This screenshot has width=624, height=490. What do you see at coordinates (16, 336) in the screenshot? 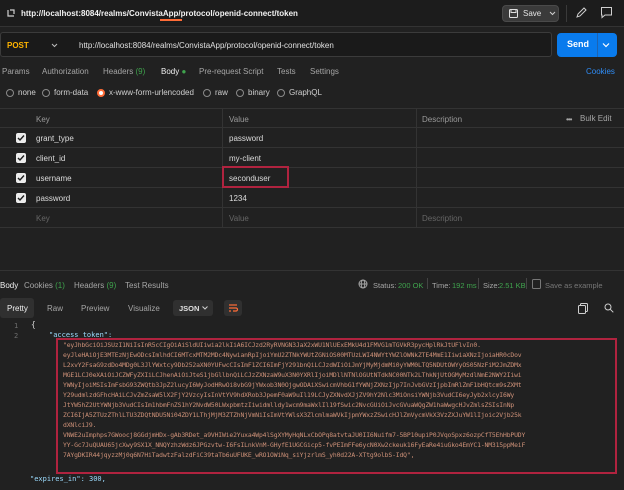
I see `line-number: 2` at bounding box center [16, 336].